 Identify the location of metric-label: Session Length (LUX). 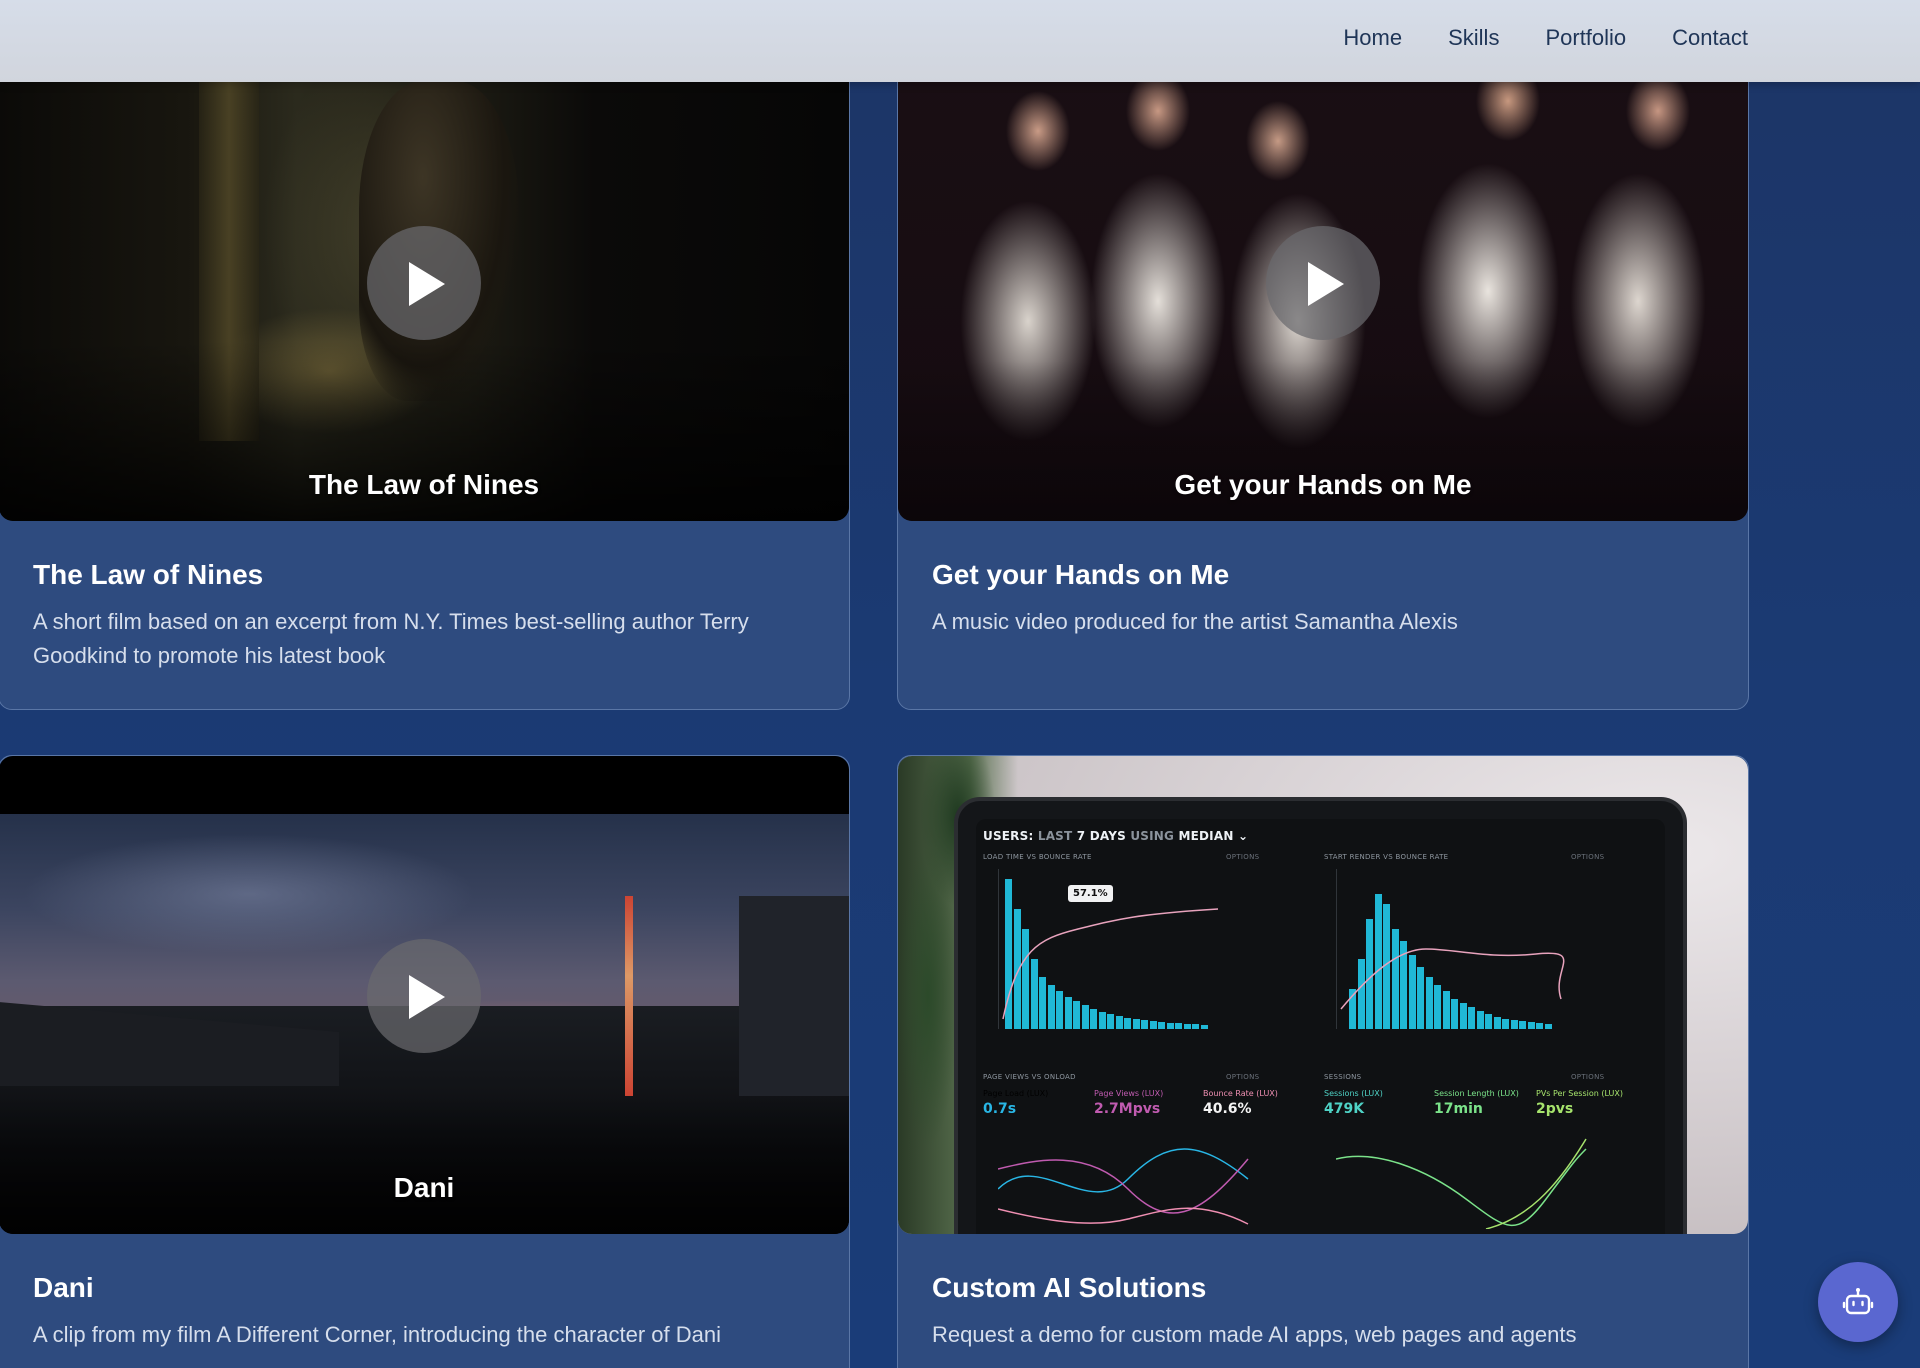
(1476, 1093).